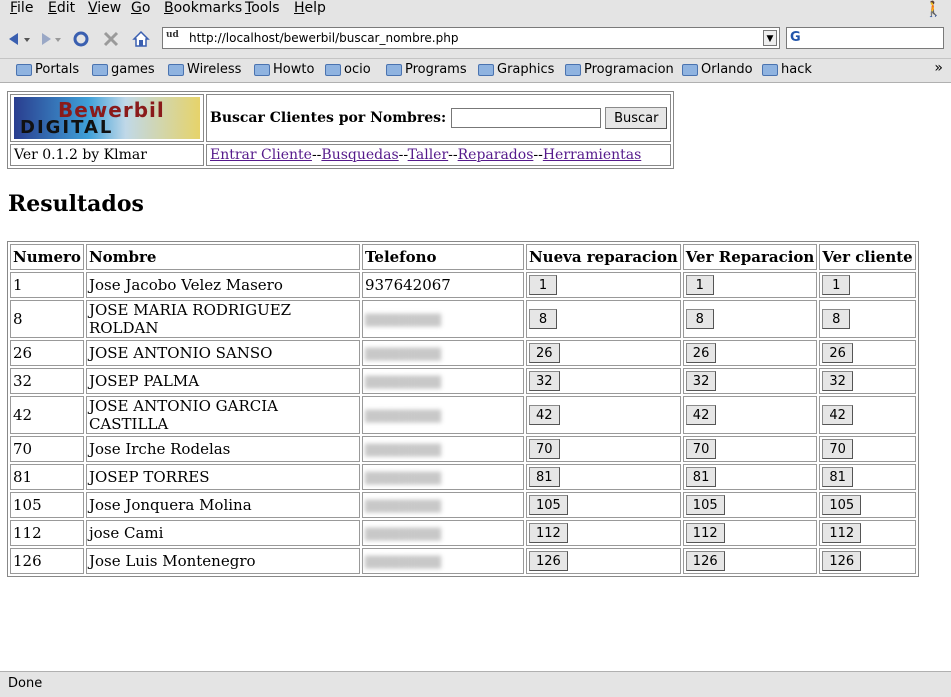 The width and height of the screenshot is (951, 697). I want to click on nueva-reparacion-button: 32, so click(544, 381).